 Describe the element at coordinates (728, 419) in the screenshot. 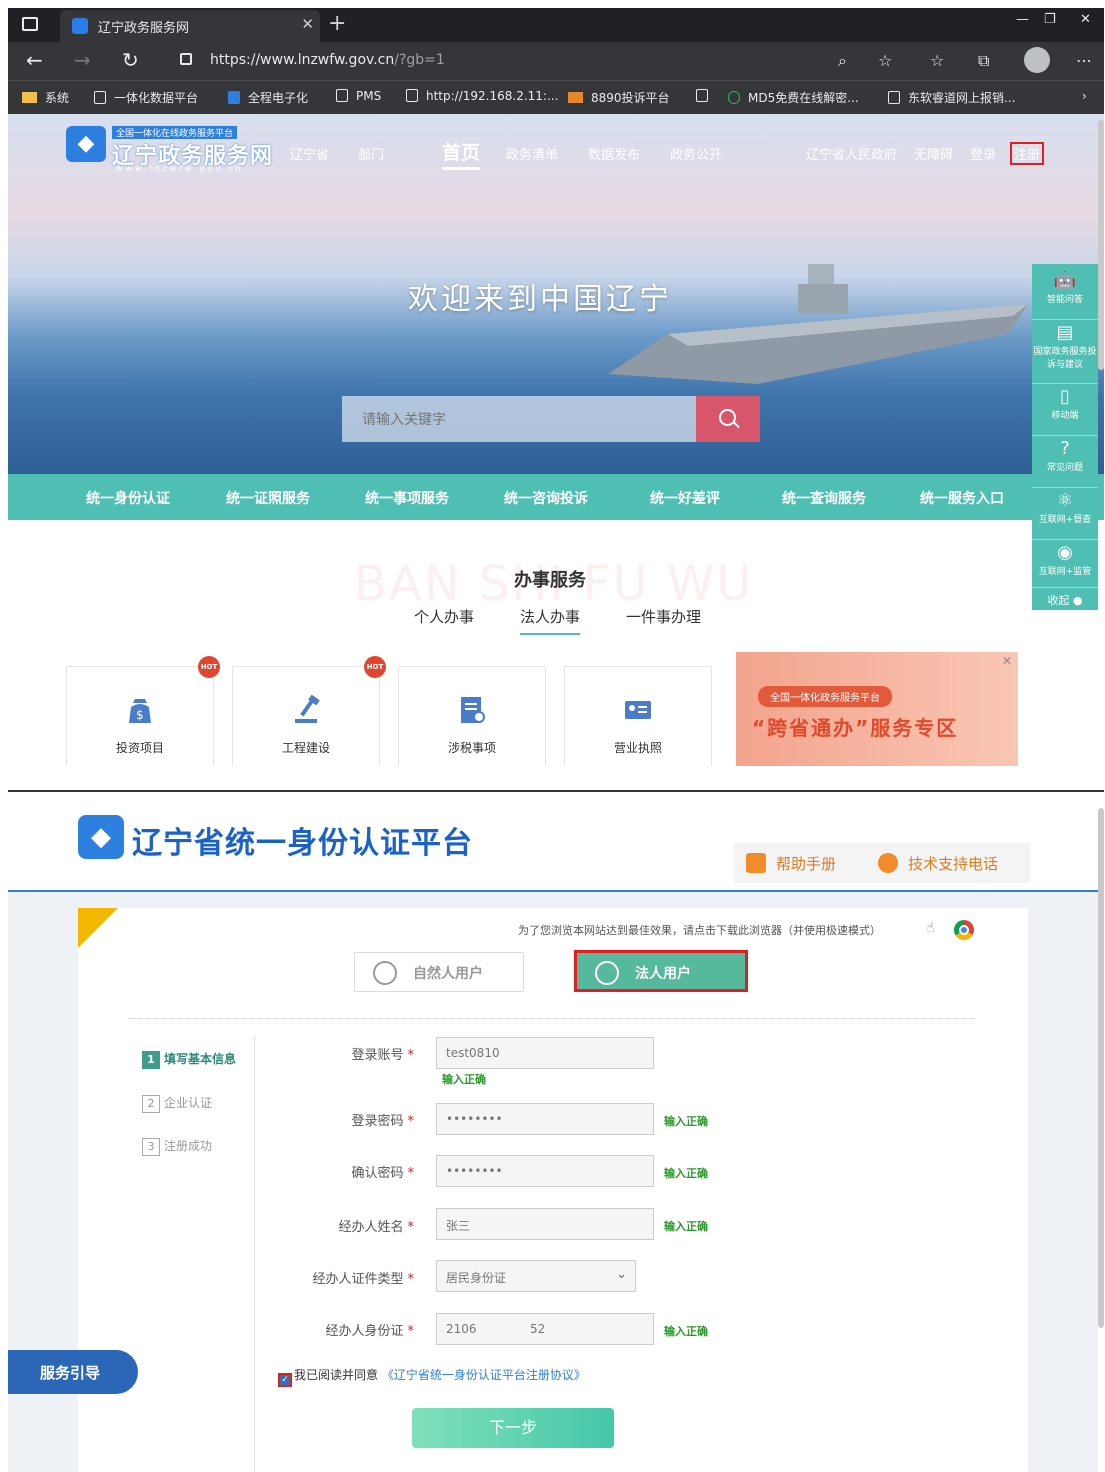

I see `search-button` at that location.